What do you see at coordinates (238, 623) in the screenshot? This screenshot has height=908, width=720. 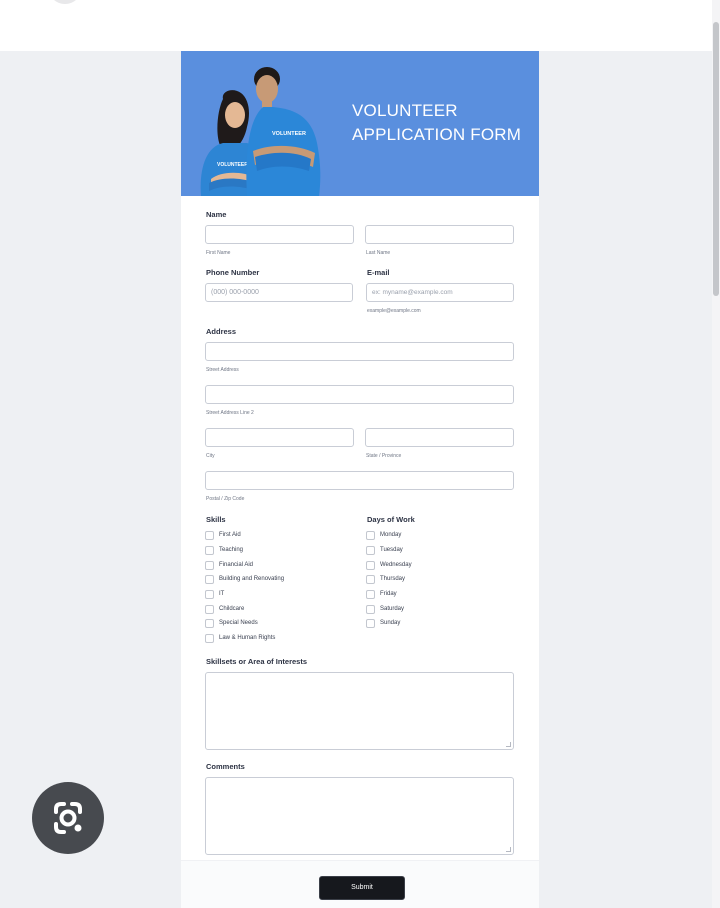 I see `skill-option-label: Special Needs` at bounding box center [238, 623].